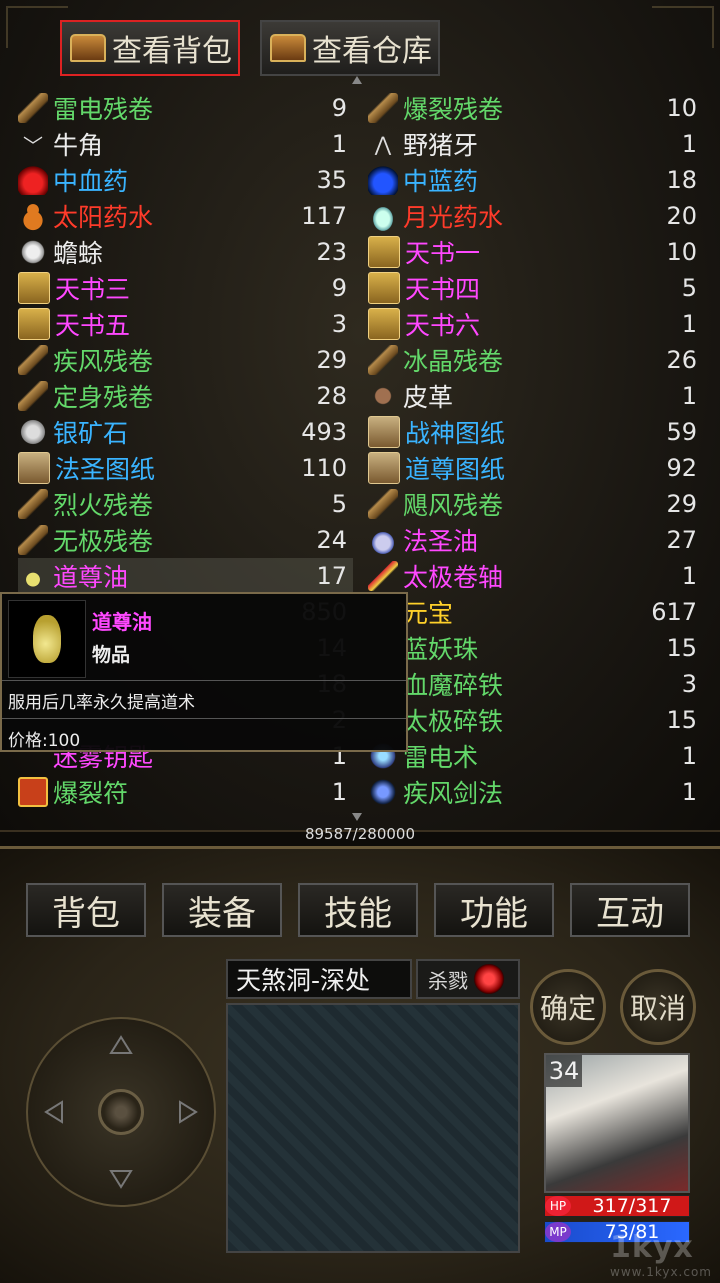  What do you see at coordinates (103, 361) in the screenshot?
I see `item-name: 疾风残卷` at bounding box center [103, 361].